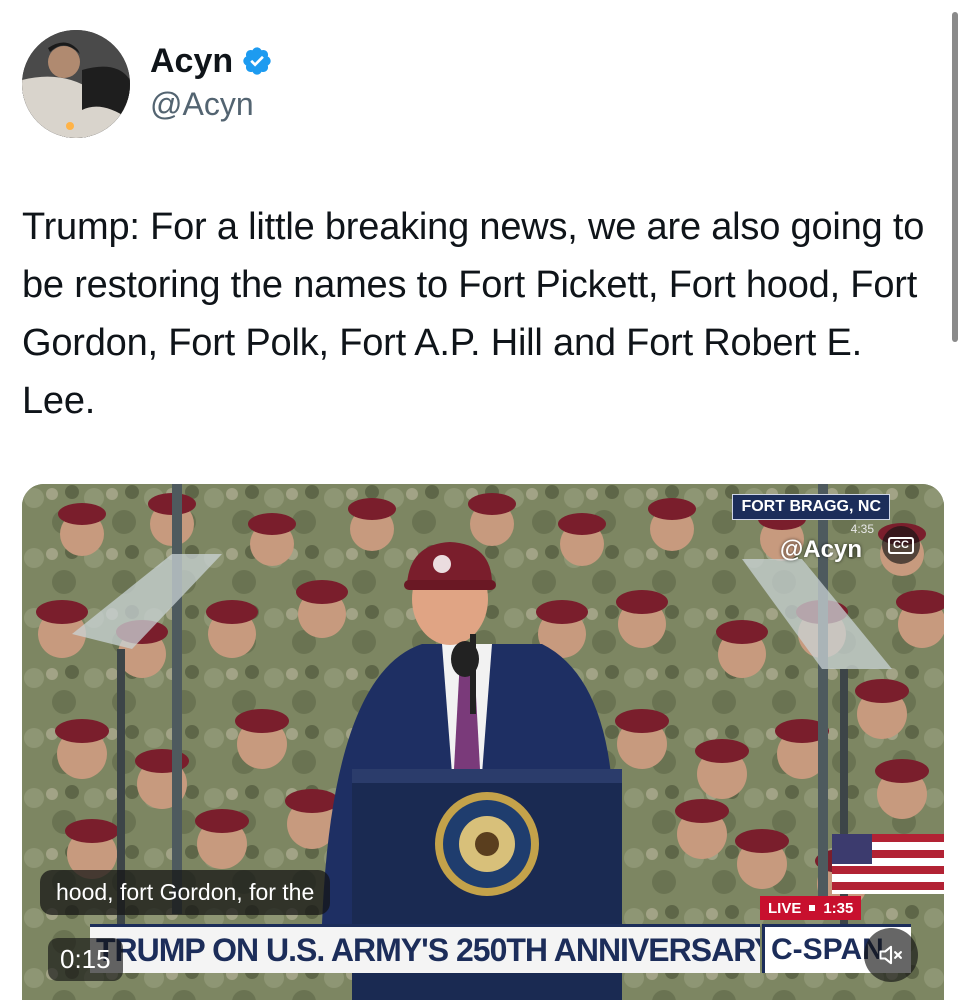 The height and width of the screenshot is (1000, 966). I want to click on american-flag, so click(888, 864).